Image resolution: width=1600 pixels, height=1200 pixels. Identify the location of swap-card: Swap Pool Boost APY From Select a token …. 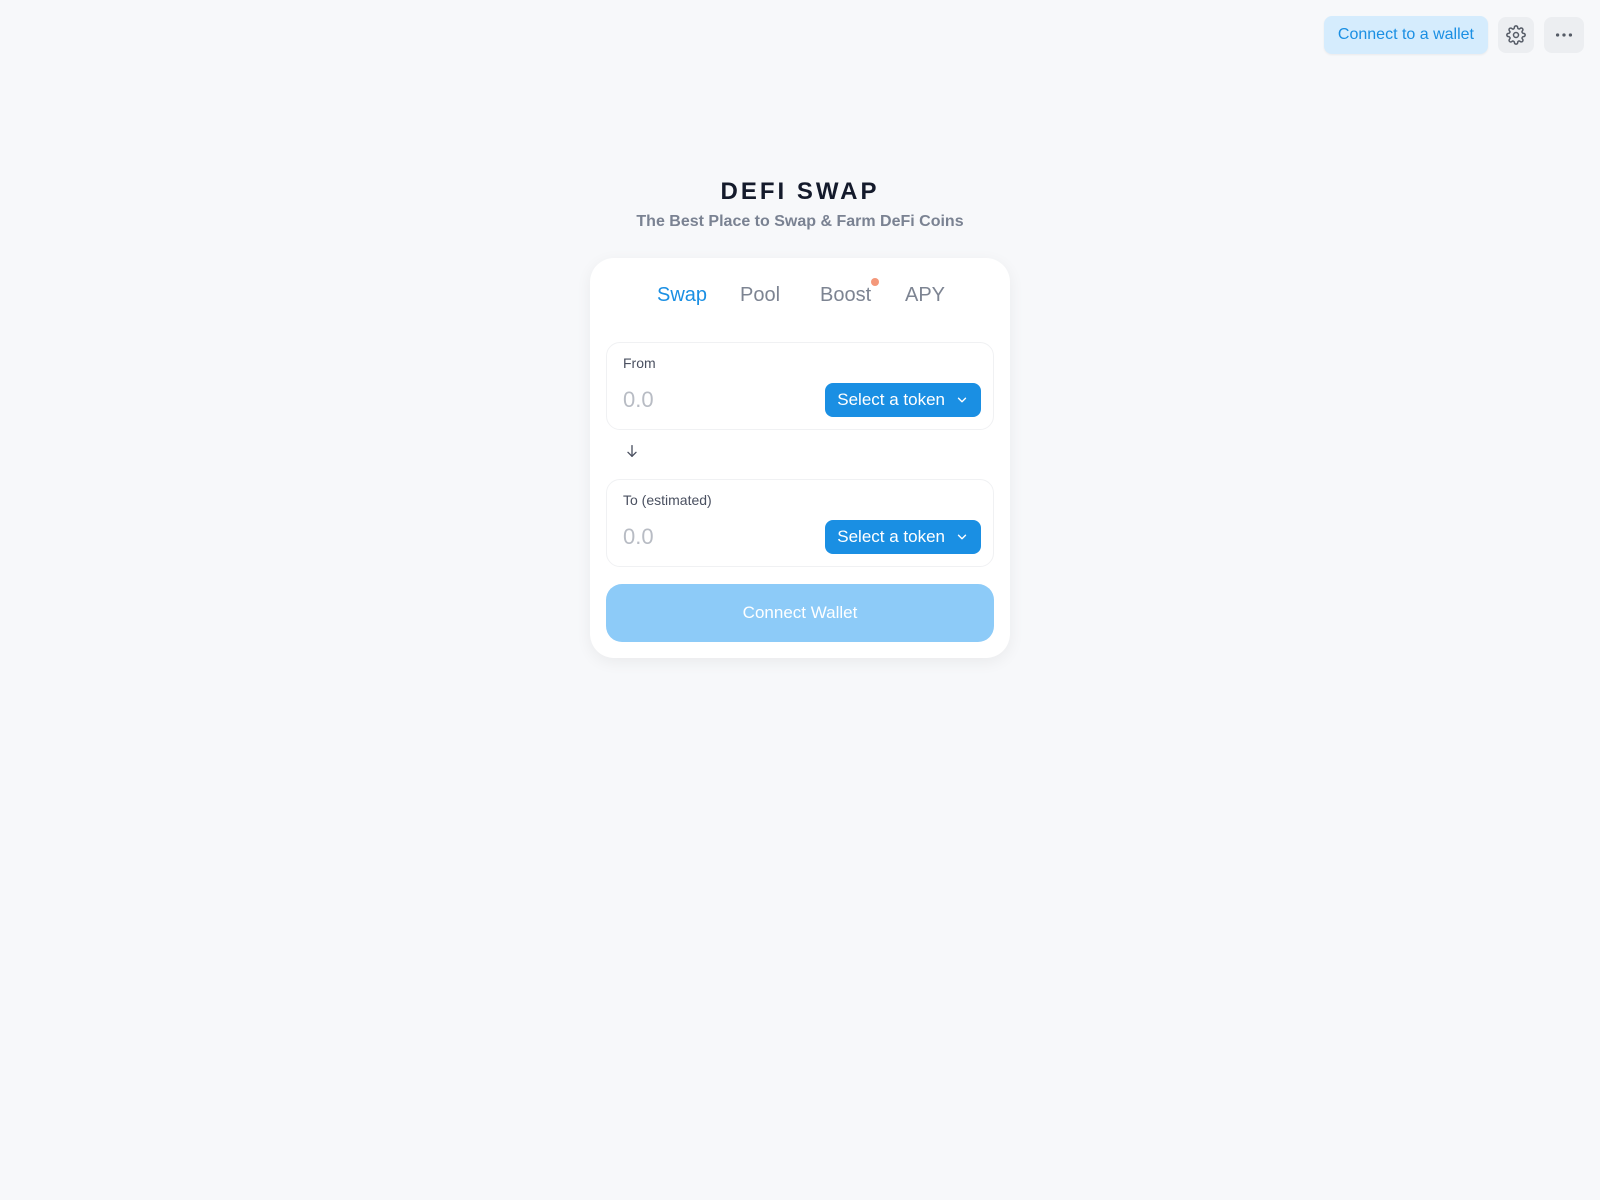
(800, 458).